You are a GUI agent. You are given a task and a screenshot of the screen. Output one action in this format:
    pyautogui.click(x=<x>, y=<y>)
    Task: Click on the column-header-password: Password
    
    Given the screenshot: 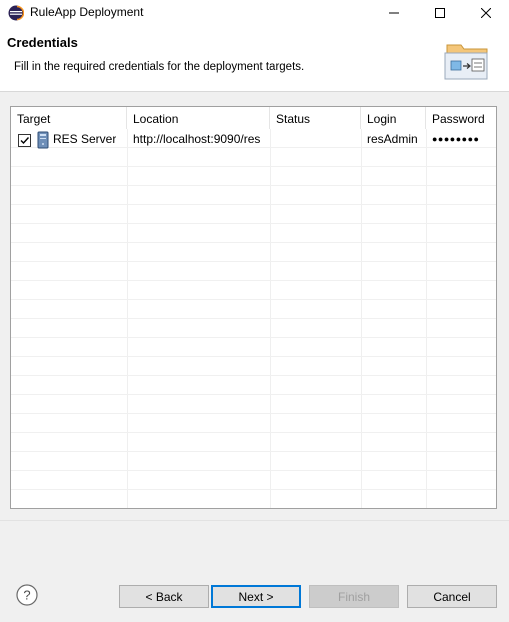 What is the action you would take?
    pyautogui.click(x=461, y=118)
    